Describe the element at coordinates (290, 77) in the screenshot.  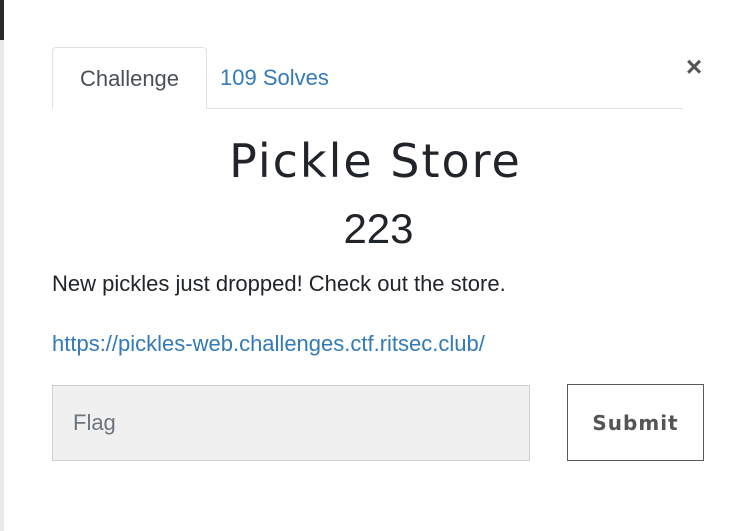
I see `tab-solves: 109 Solves` at that location.